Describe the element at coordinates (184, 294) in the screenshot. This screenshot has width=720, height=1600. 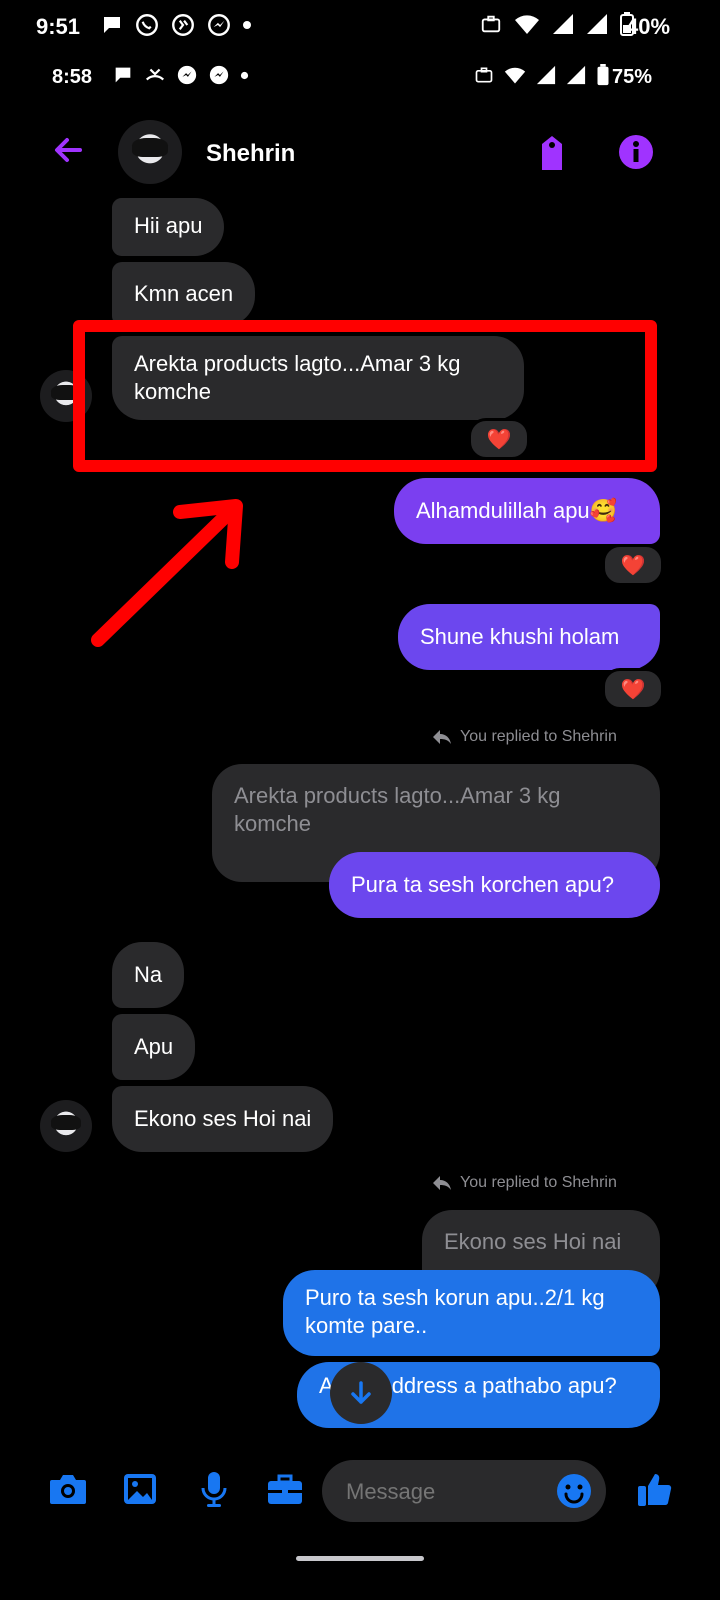
I see `message-incoming: Kmn acen` at that location.